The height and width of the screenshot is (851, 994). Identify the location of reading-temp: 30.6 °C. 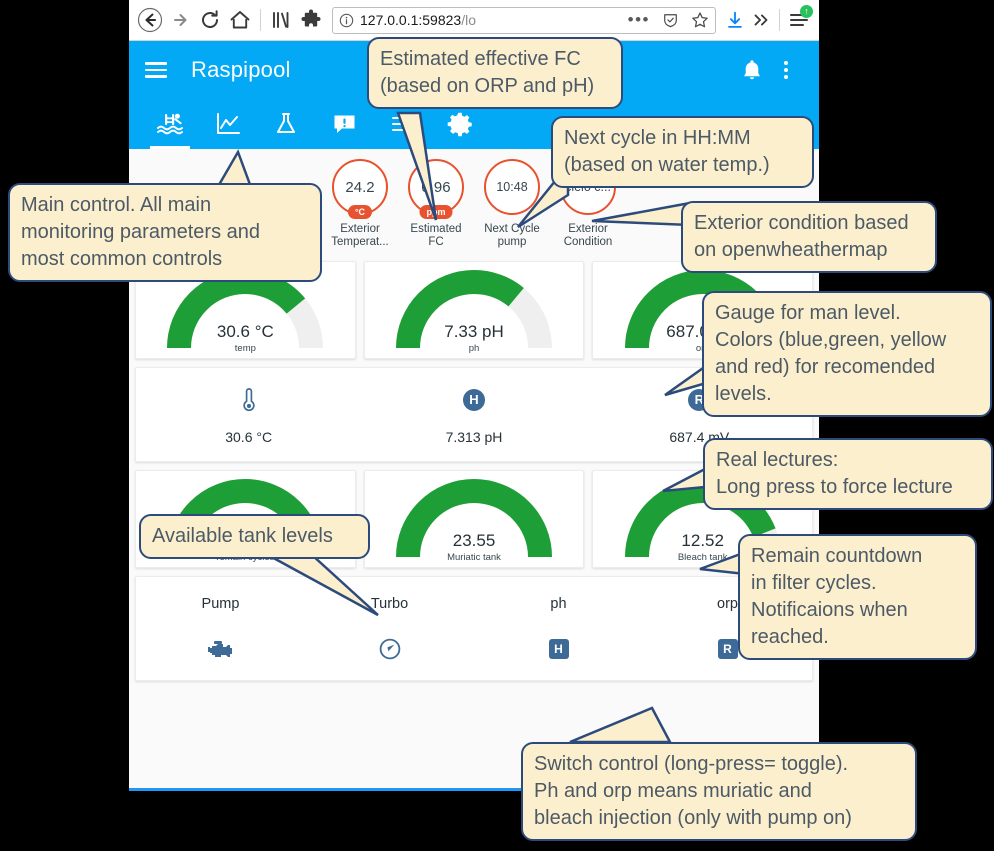
(248, 415).